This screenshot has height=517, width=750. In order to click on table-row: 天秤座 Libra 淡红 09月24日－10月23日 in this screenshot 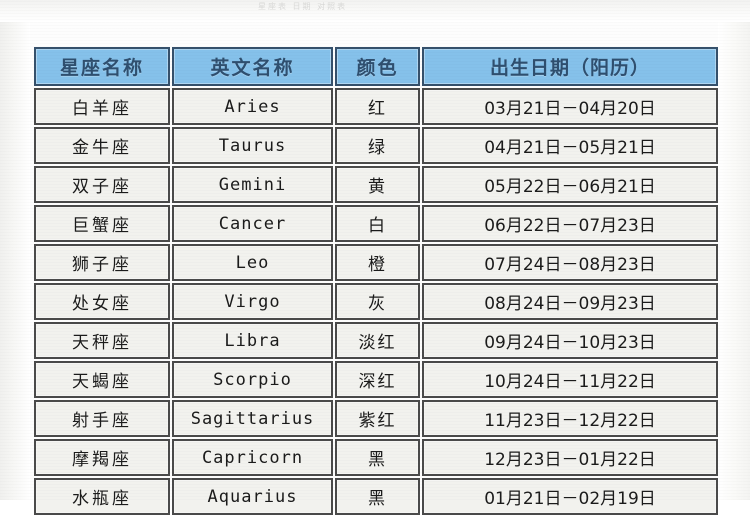, I will do `click(376, 340)`.